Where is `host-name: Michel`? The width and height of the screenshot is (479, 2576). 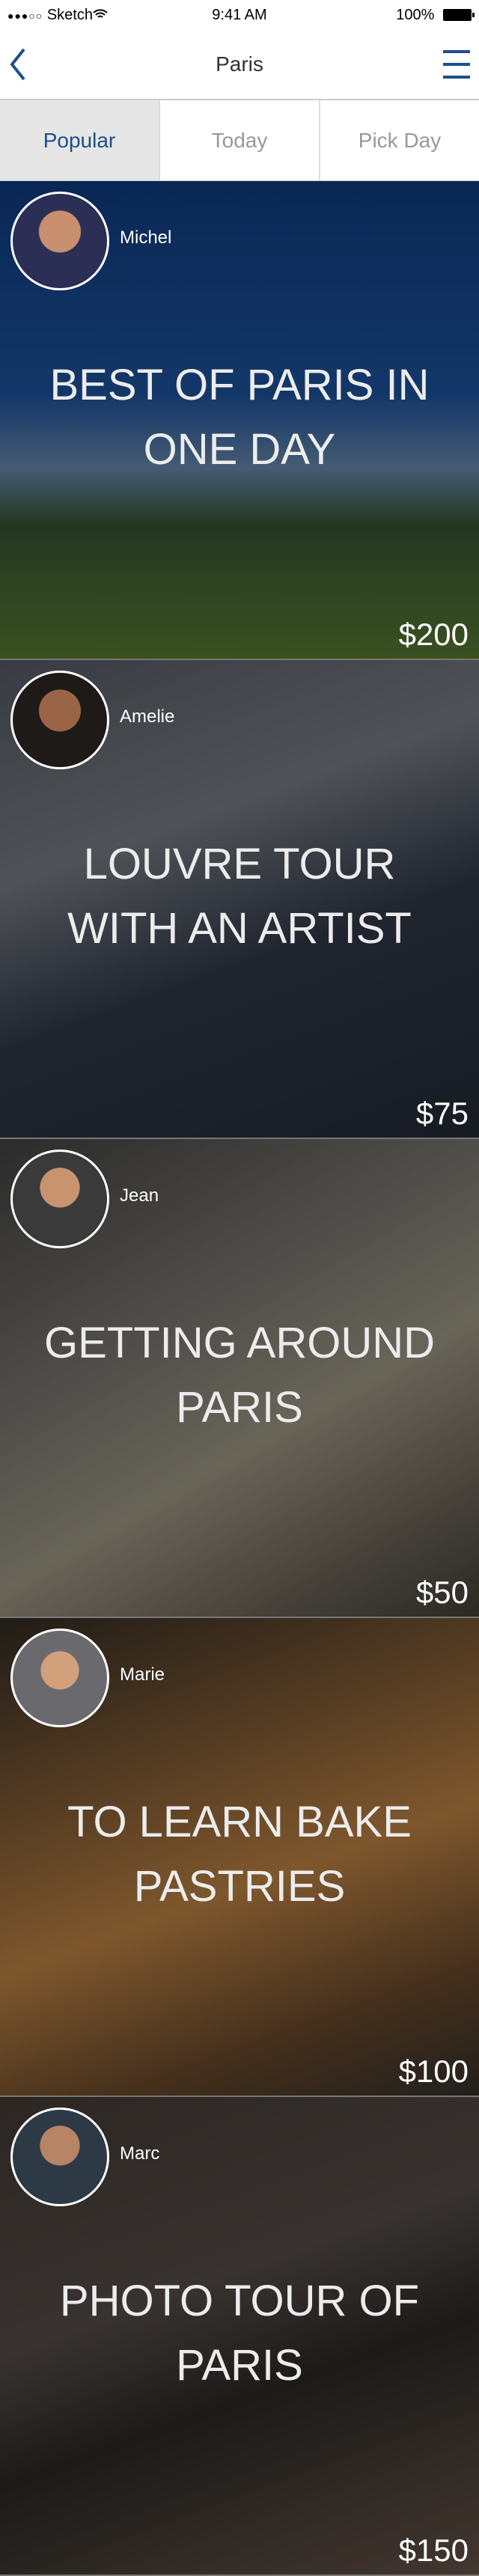 host-name: Michel is located at coordinates (146, 238).